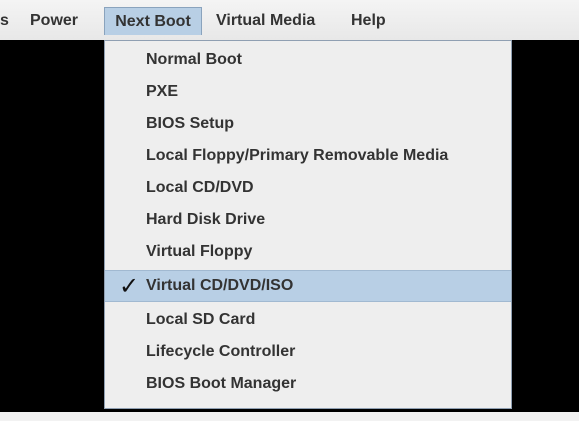 This screenshot has height=421, width=579. Describe the element at coordinates (201, 319) in the screenshot. I see `boot-option-label: Local SD Card` at that location.